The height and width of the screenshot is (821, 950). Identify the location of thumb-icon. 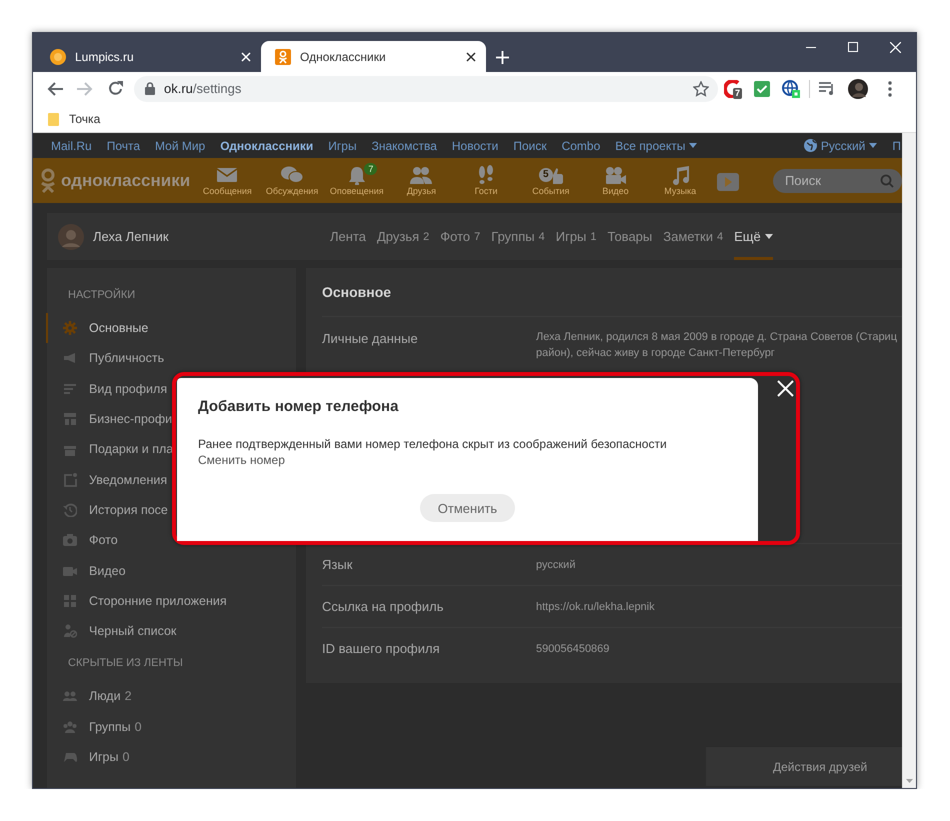
(557, 175).